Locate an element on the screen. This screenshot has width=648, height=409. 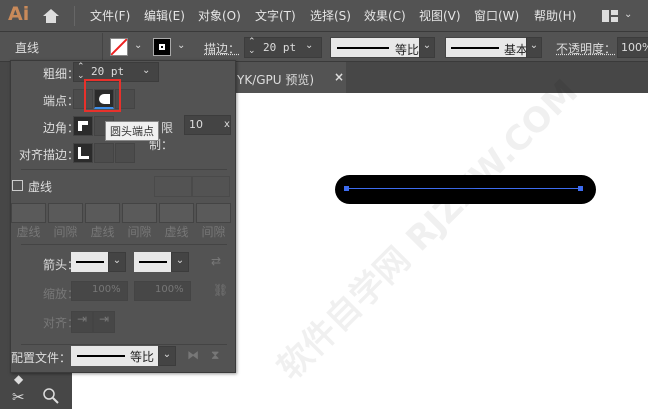
dashed-label: 虚线 is located at coordinates (40, 187).